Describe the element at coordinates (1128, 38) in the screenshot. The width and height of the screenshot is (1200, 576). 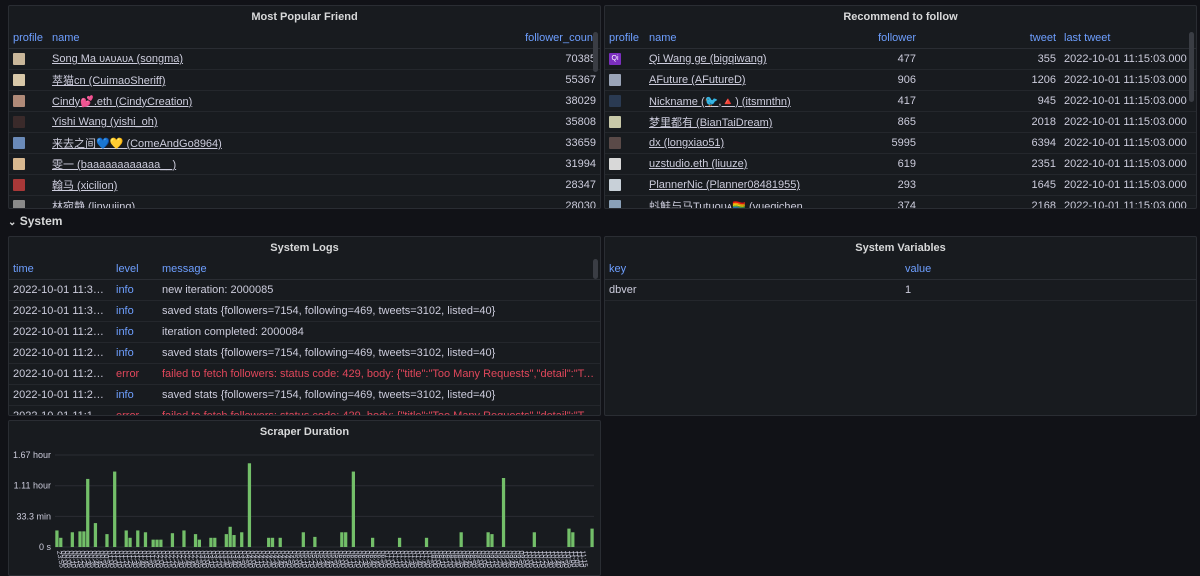
I see `column-header-last-tweet: last tweet` at that location.